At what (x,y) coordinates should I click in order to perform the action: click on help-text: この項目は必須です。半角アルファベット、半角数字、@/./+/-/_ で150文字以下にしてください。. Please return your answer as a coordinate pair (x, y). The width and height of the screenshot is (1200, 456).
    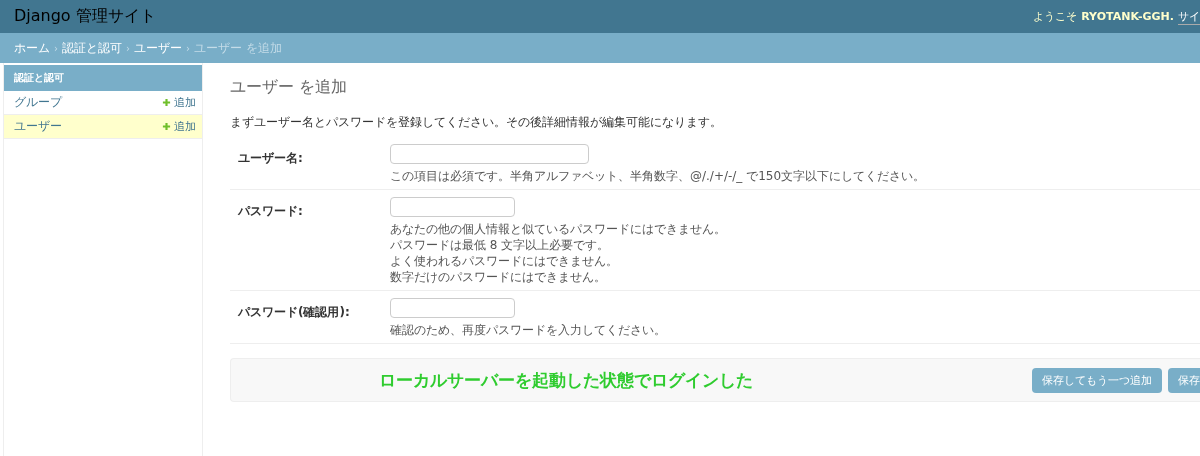
    Looking at the image, I should click on (658, 176).